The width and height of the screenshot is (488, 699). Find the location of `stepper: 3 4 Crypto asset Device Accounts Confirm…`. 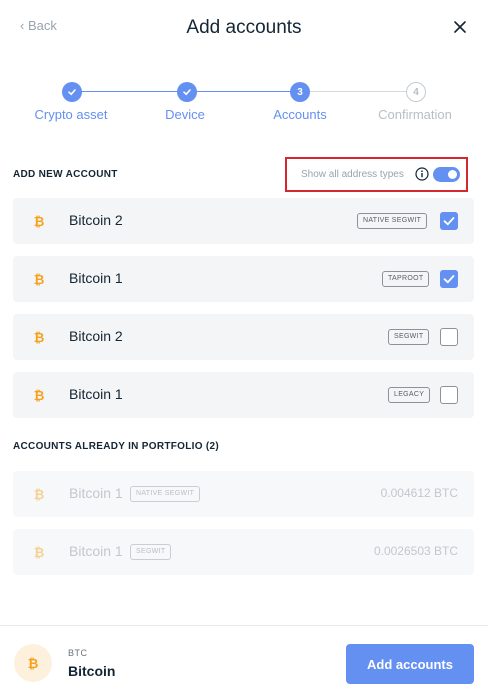

stepper: 3 4 Crypto asset Device Accounts Confirm… is located at coordinates (244, 105).